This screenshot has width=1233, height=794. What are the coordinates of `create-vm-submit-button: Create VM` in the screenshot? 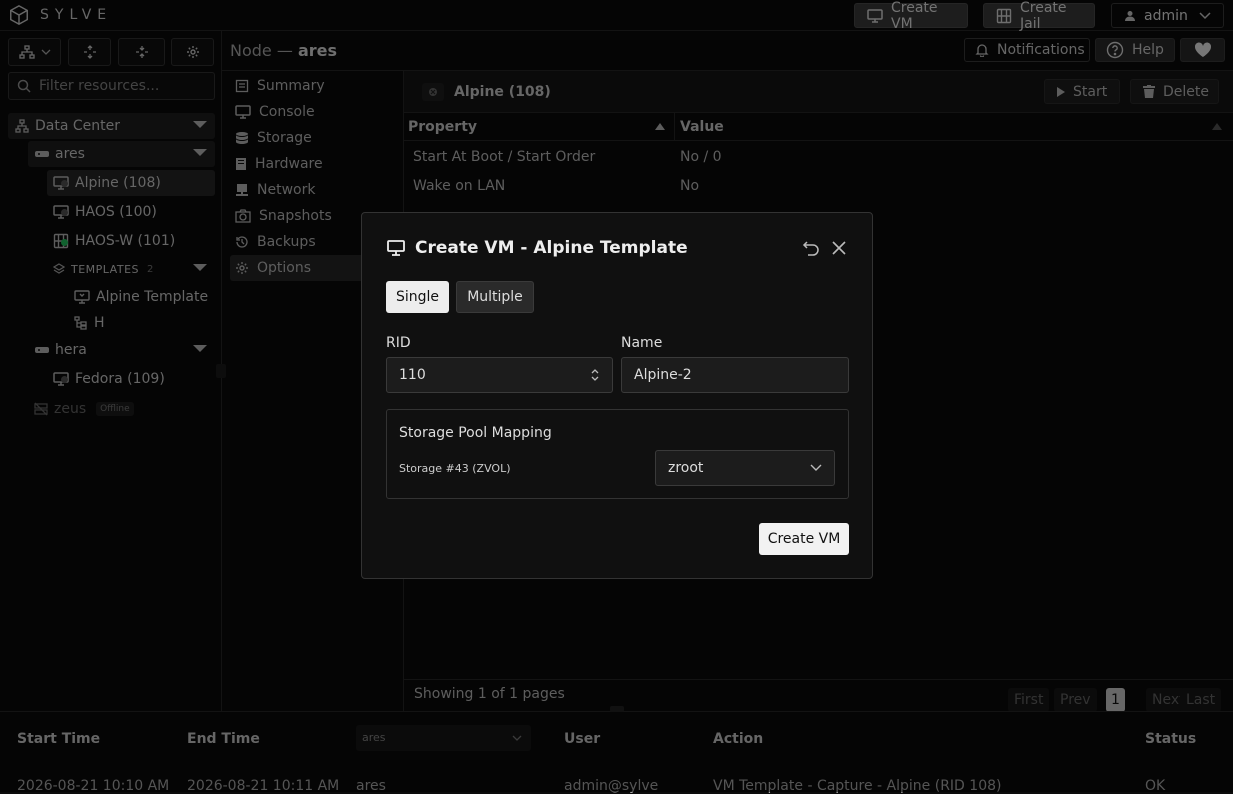 It's located at (804, 539).